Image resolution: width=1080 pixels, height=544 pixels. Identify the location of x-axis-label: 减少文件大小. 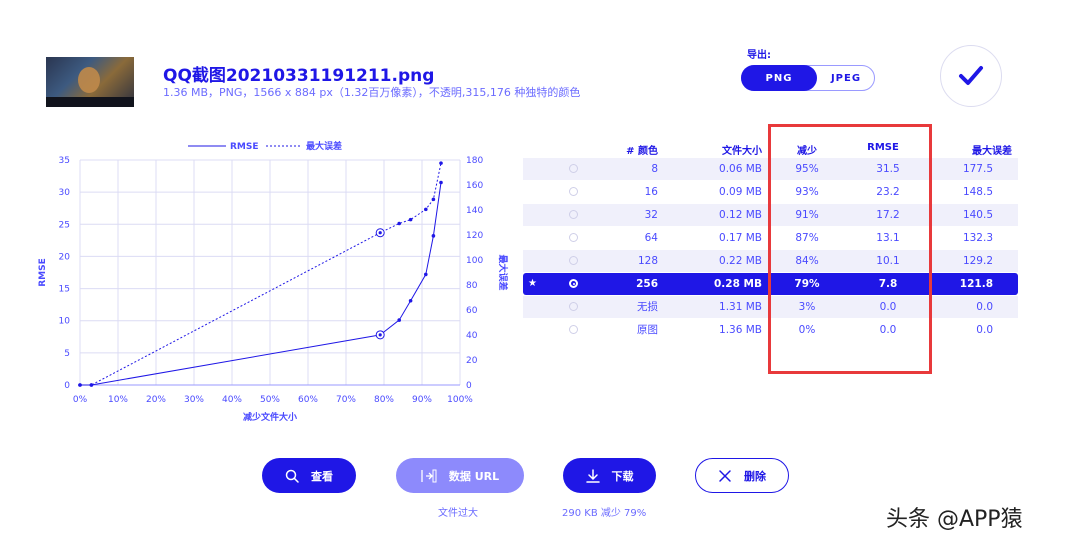
(270, 417).